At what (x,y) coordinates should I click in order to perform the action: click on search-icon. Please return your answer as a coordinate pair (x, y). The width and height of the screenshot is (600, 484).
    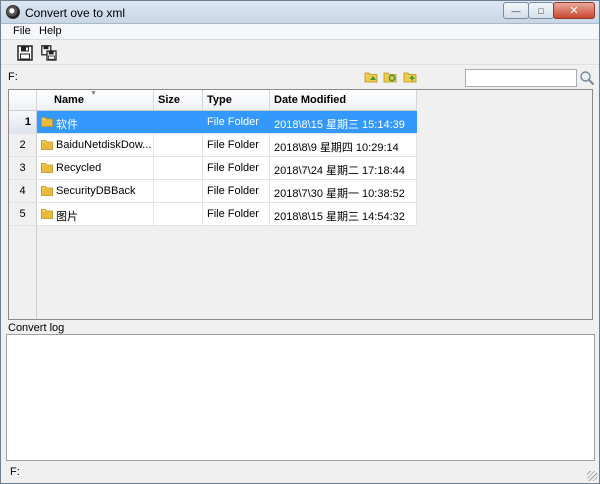
    Looking at the image, I should click on (587, 78).